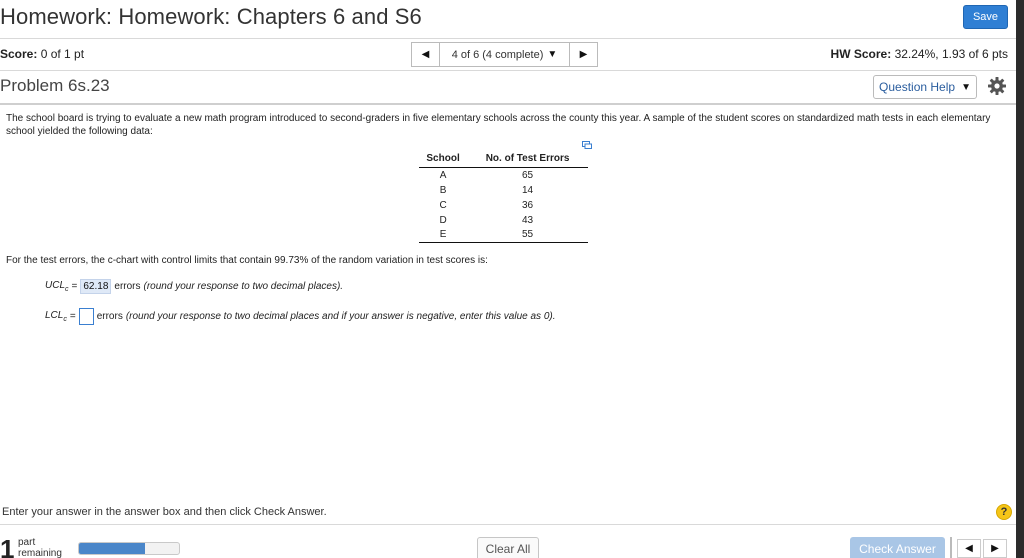  What do you see at coordinates (503, 190) in the screenshot?
I see `table-row: B 14` at bounding box center [503, 190].